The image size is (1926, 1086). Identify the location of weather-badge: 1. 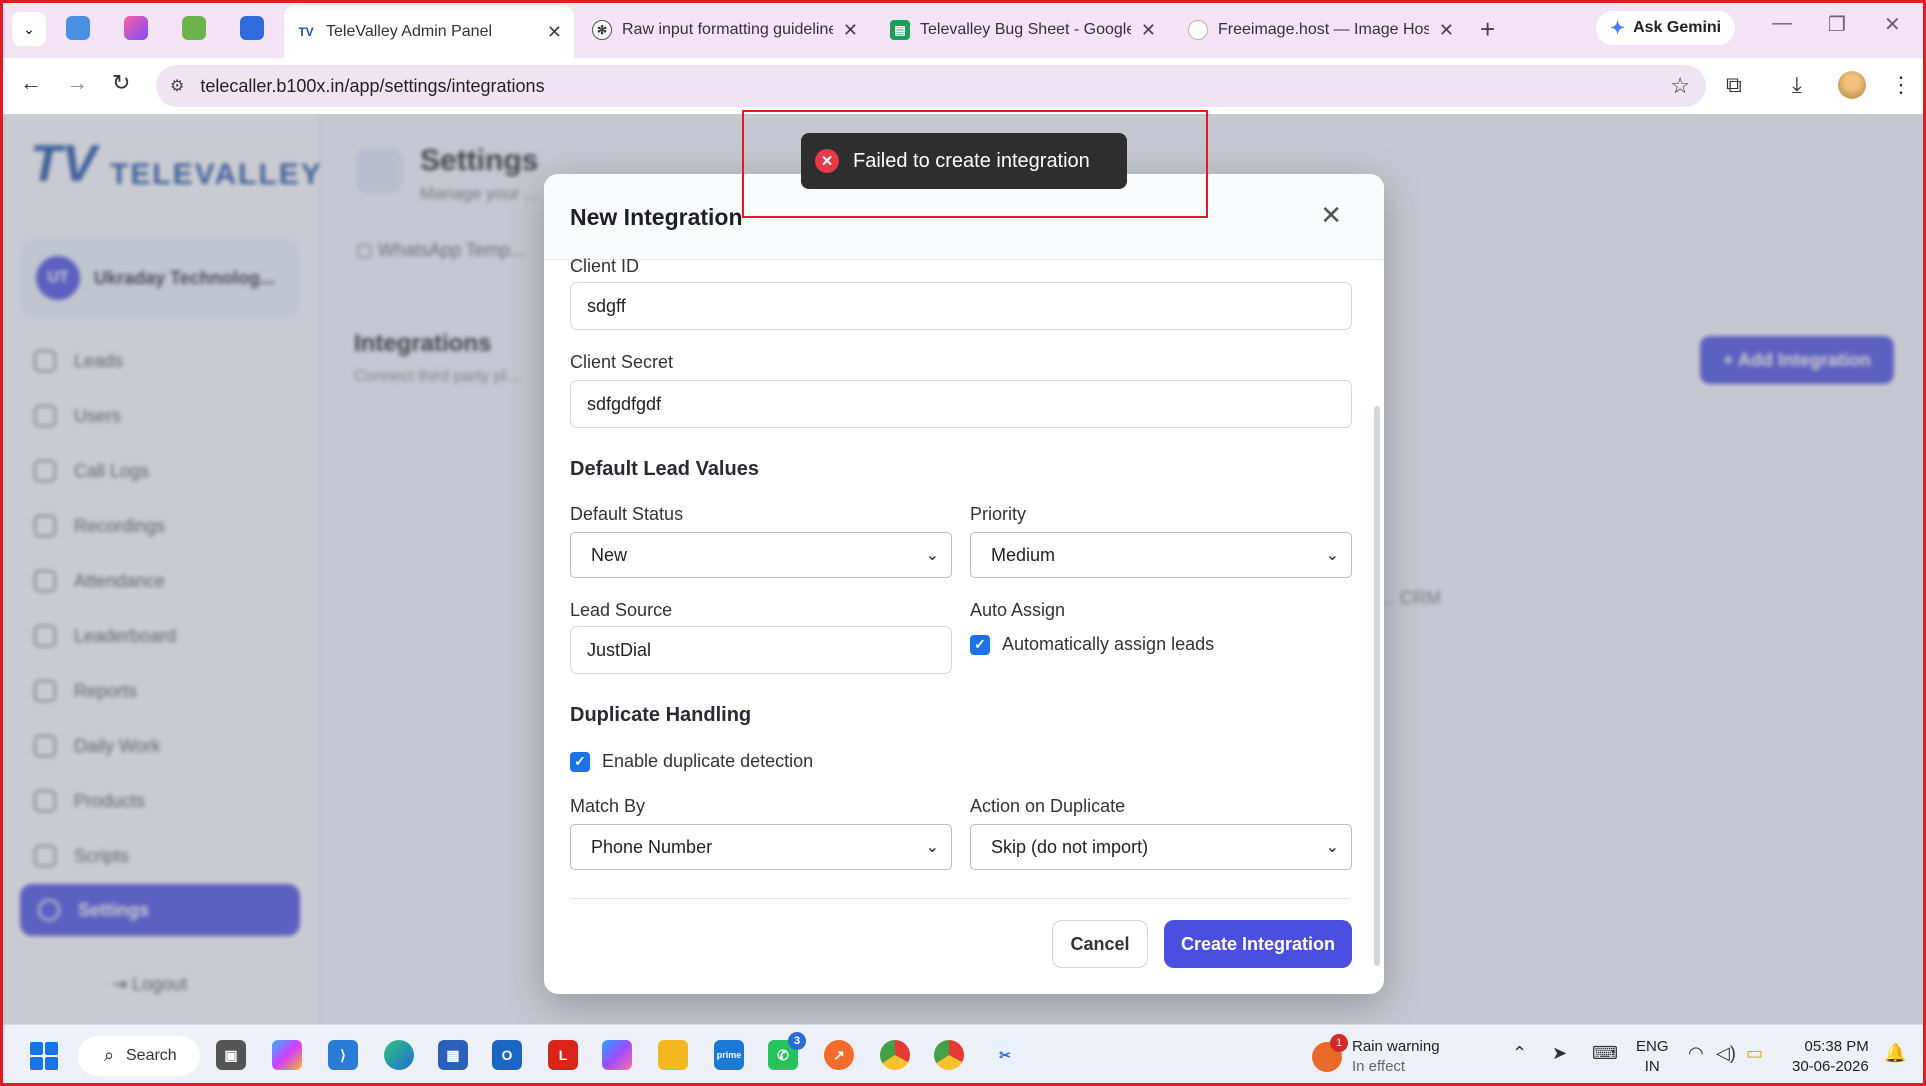
(1339, 1043).